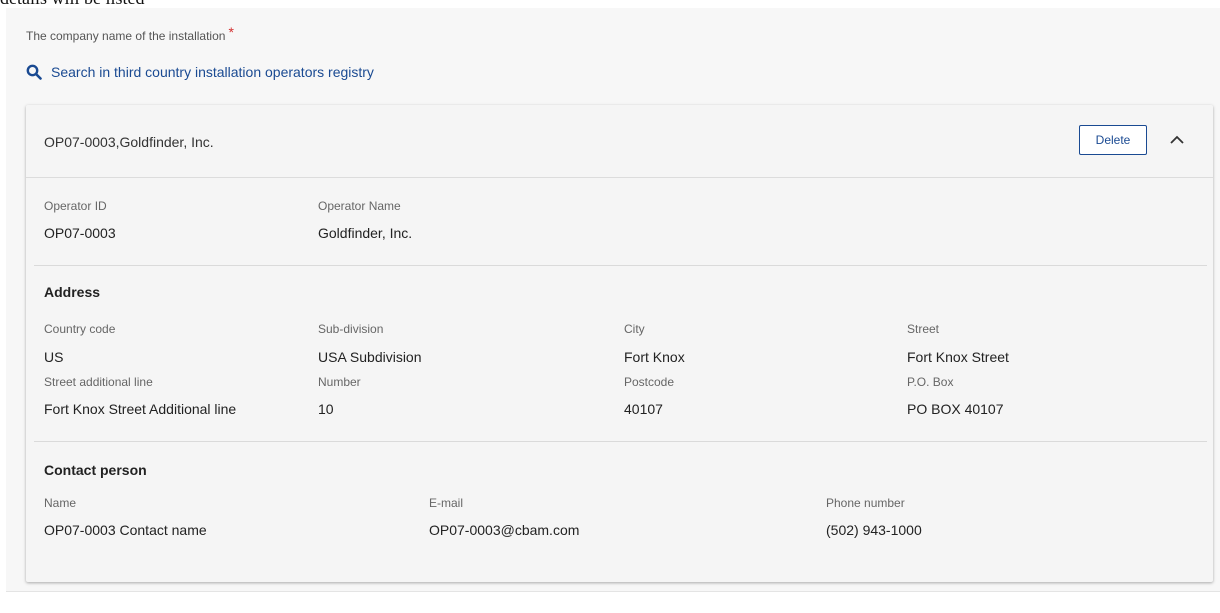  I want to click on postcode-value: 40107, so click(643, 409).